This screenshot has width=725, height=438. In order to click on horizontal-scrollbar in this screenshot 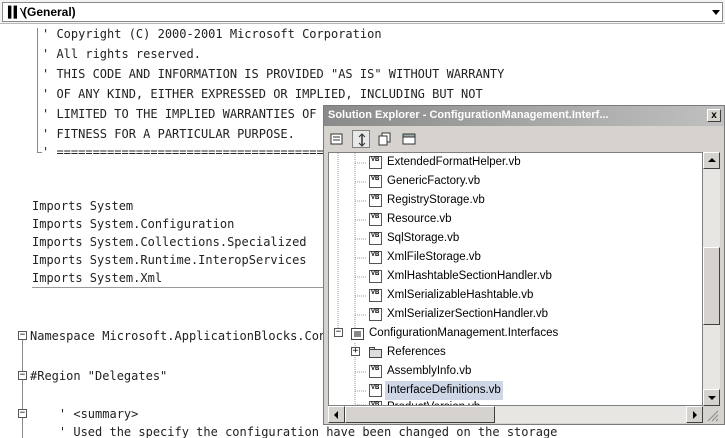, I will do `click(515, 414)`.